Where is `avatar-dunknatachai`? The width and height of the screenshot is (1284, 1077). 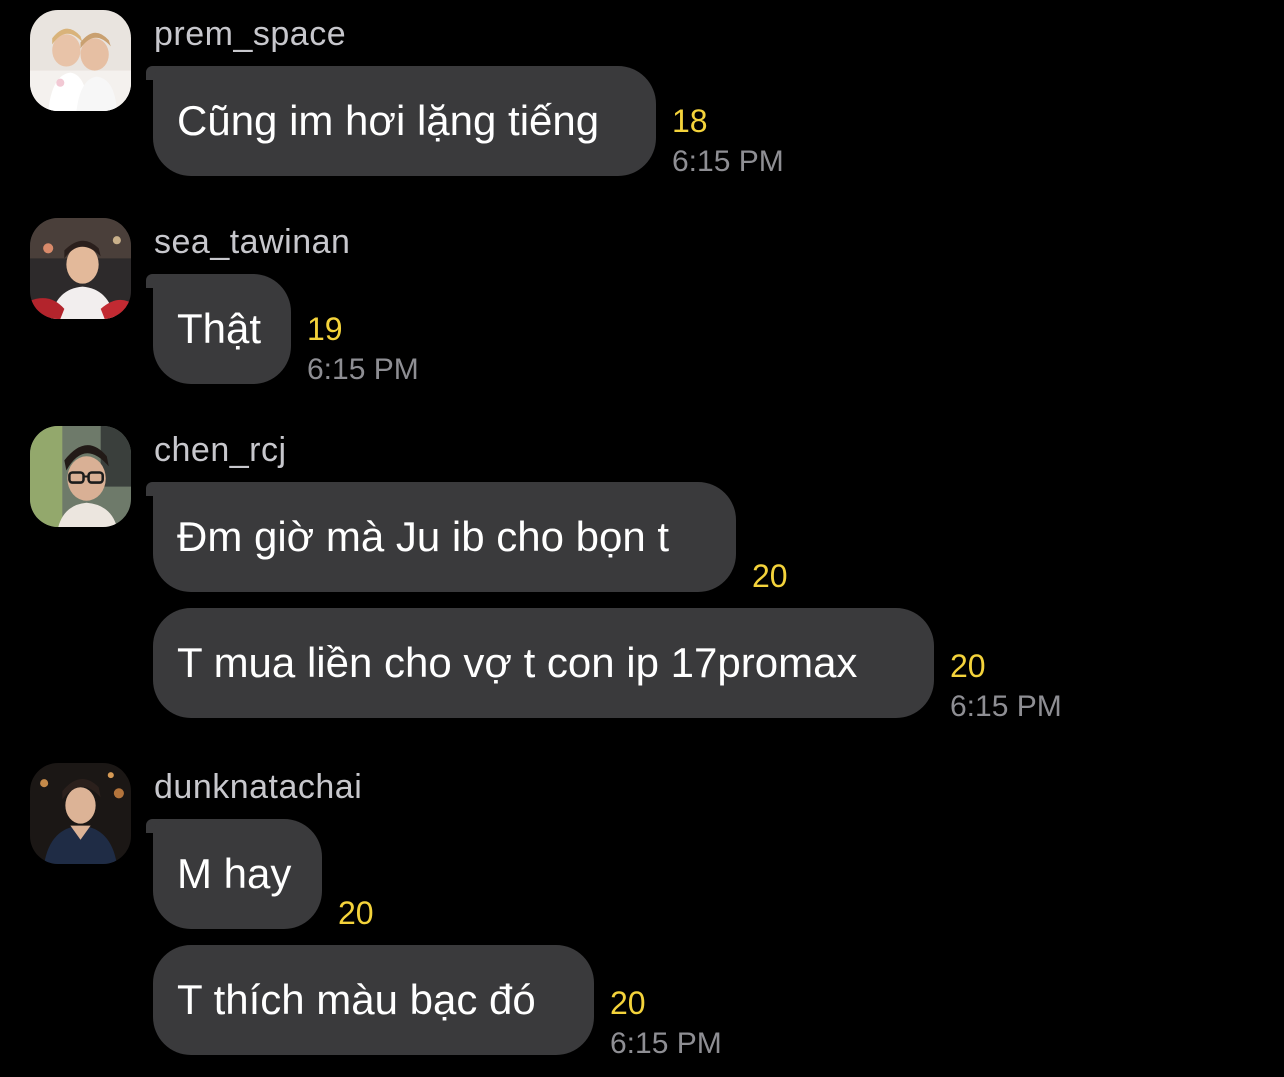
avatar-dunknatachai is located at coordinates (80, 813).